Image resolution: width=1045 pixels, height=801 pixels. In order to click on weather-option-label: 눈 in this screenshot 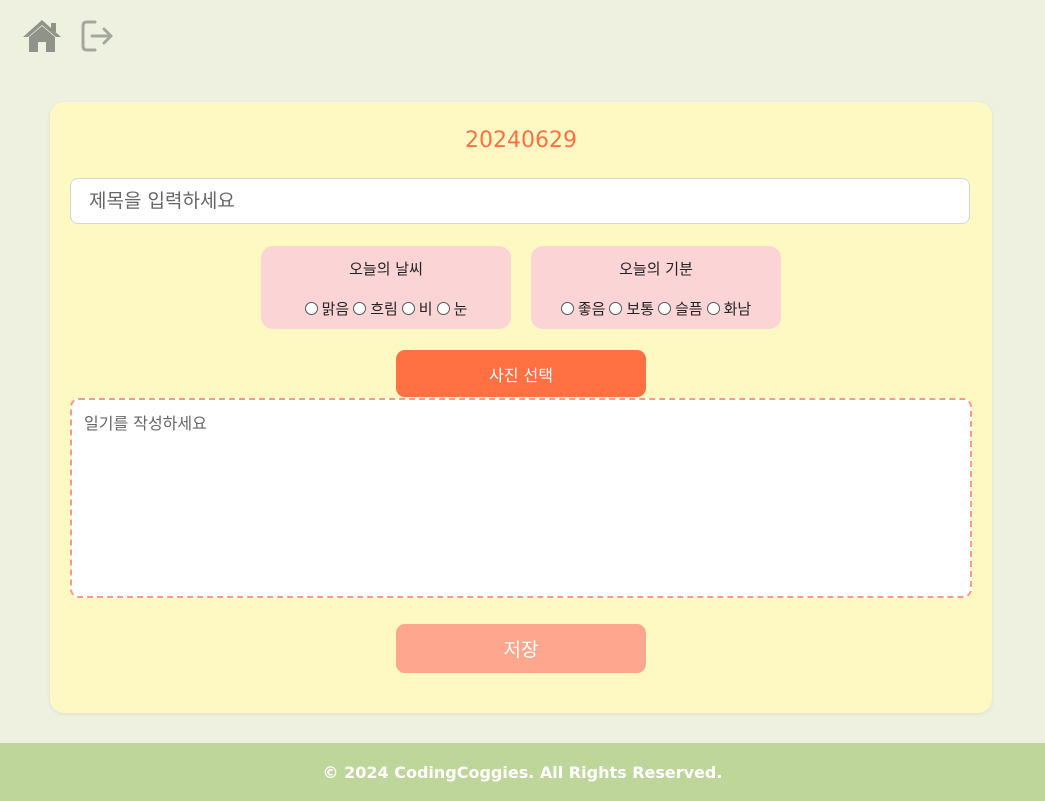, I will do `click(460, 309)`.